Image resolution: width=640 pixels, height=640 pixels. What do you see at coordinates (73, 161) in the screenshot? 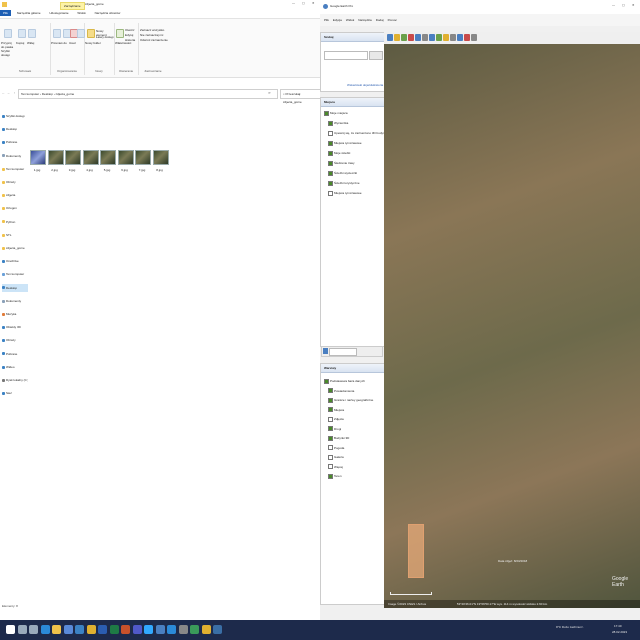
I see `file-item: 3.jpg` at bounding box center [73, 161].